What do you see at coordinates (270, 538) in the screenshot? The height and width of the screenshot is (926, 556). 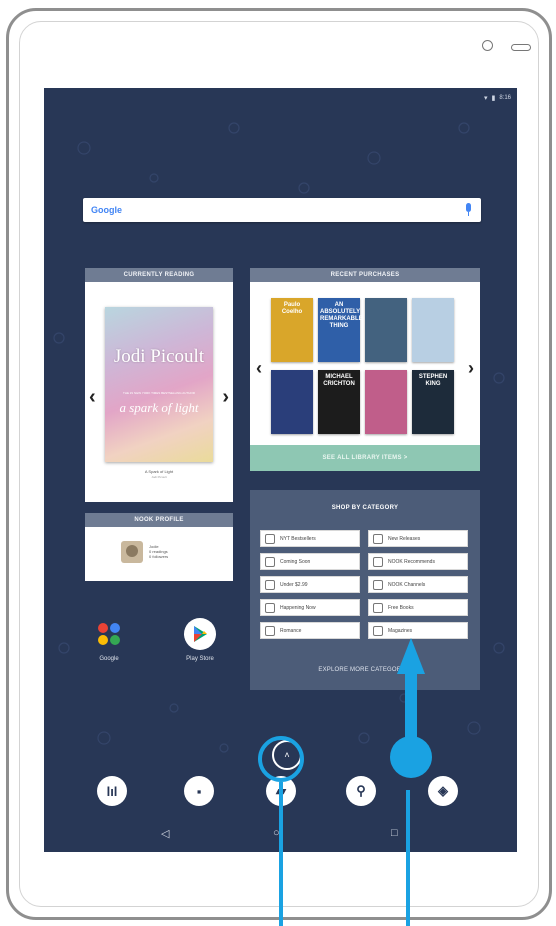 I see `list-icon` at bounding box center [270, 538].